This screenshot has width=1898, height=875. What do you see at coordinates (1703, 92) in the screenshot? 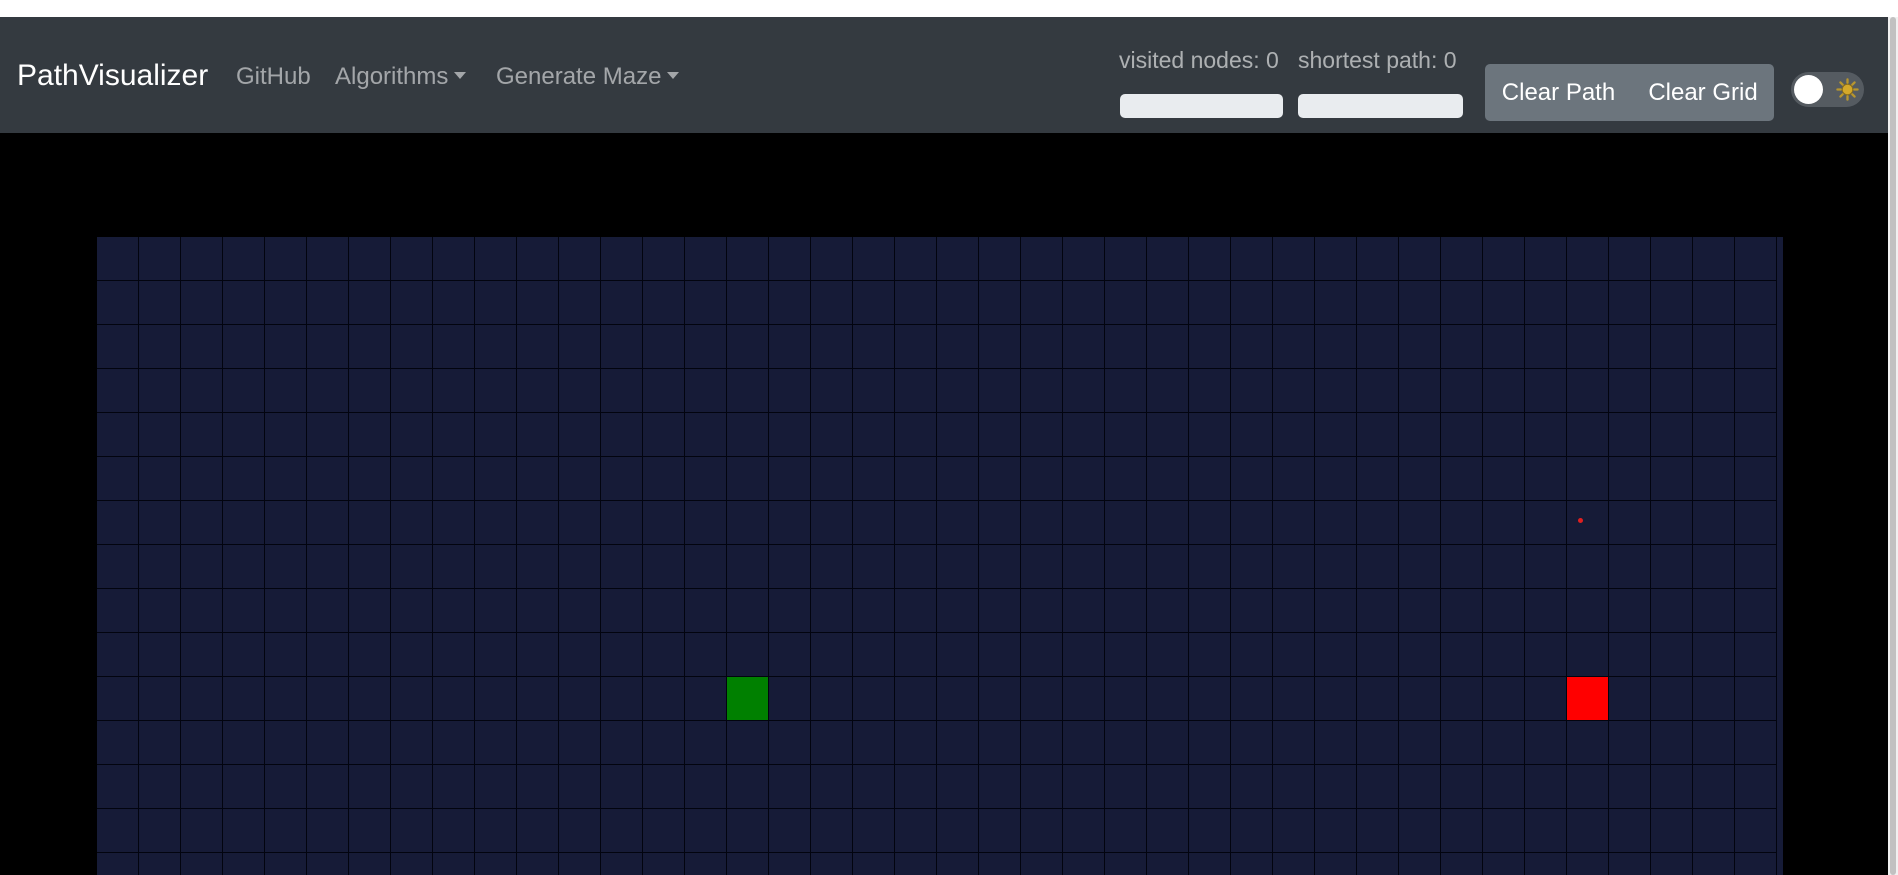
I see `clear-grid-button: Clear Grid` at bounding box center [1703, 92].